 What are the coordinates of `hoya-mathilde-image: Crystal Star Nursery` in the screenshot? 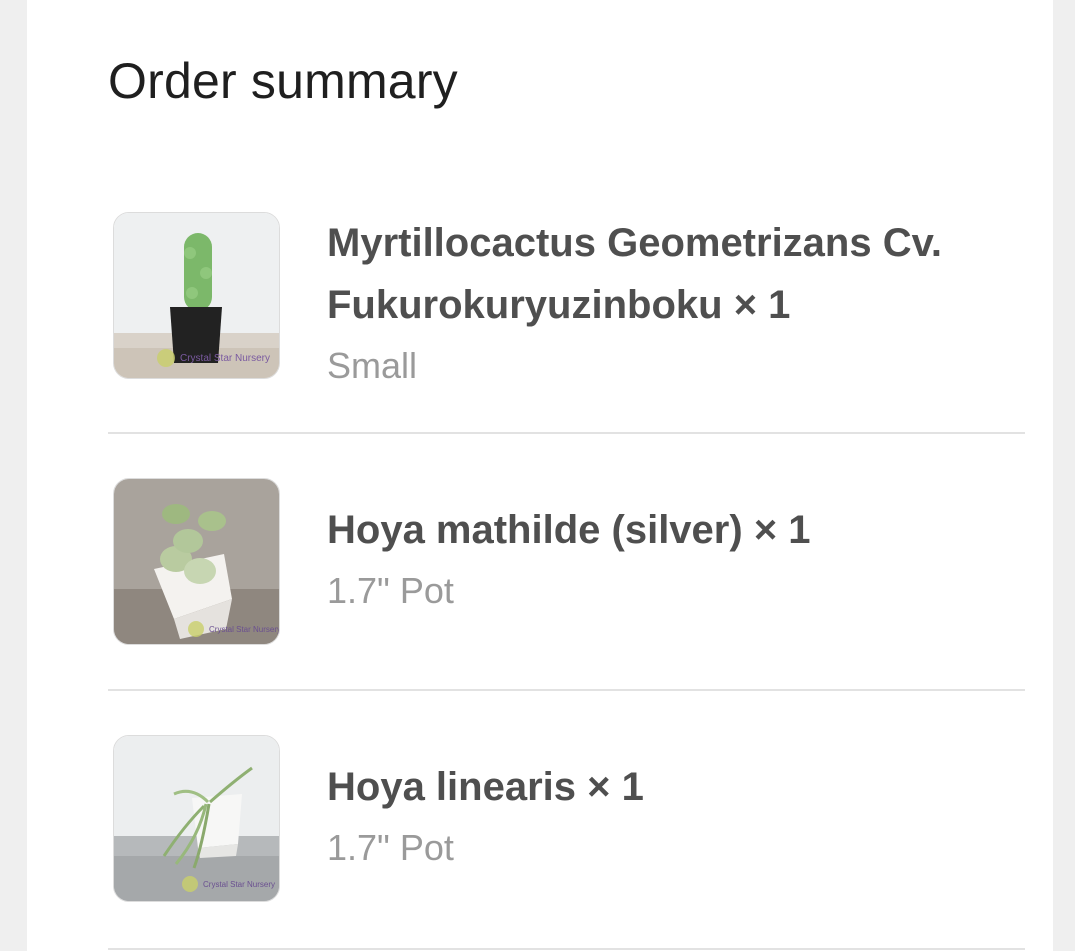 It's located at (196, 561).